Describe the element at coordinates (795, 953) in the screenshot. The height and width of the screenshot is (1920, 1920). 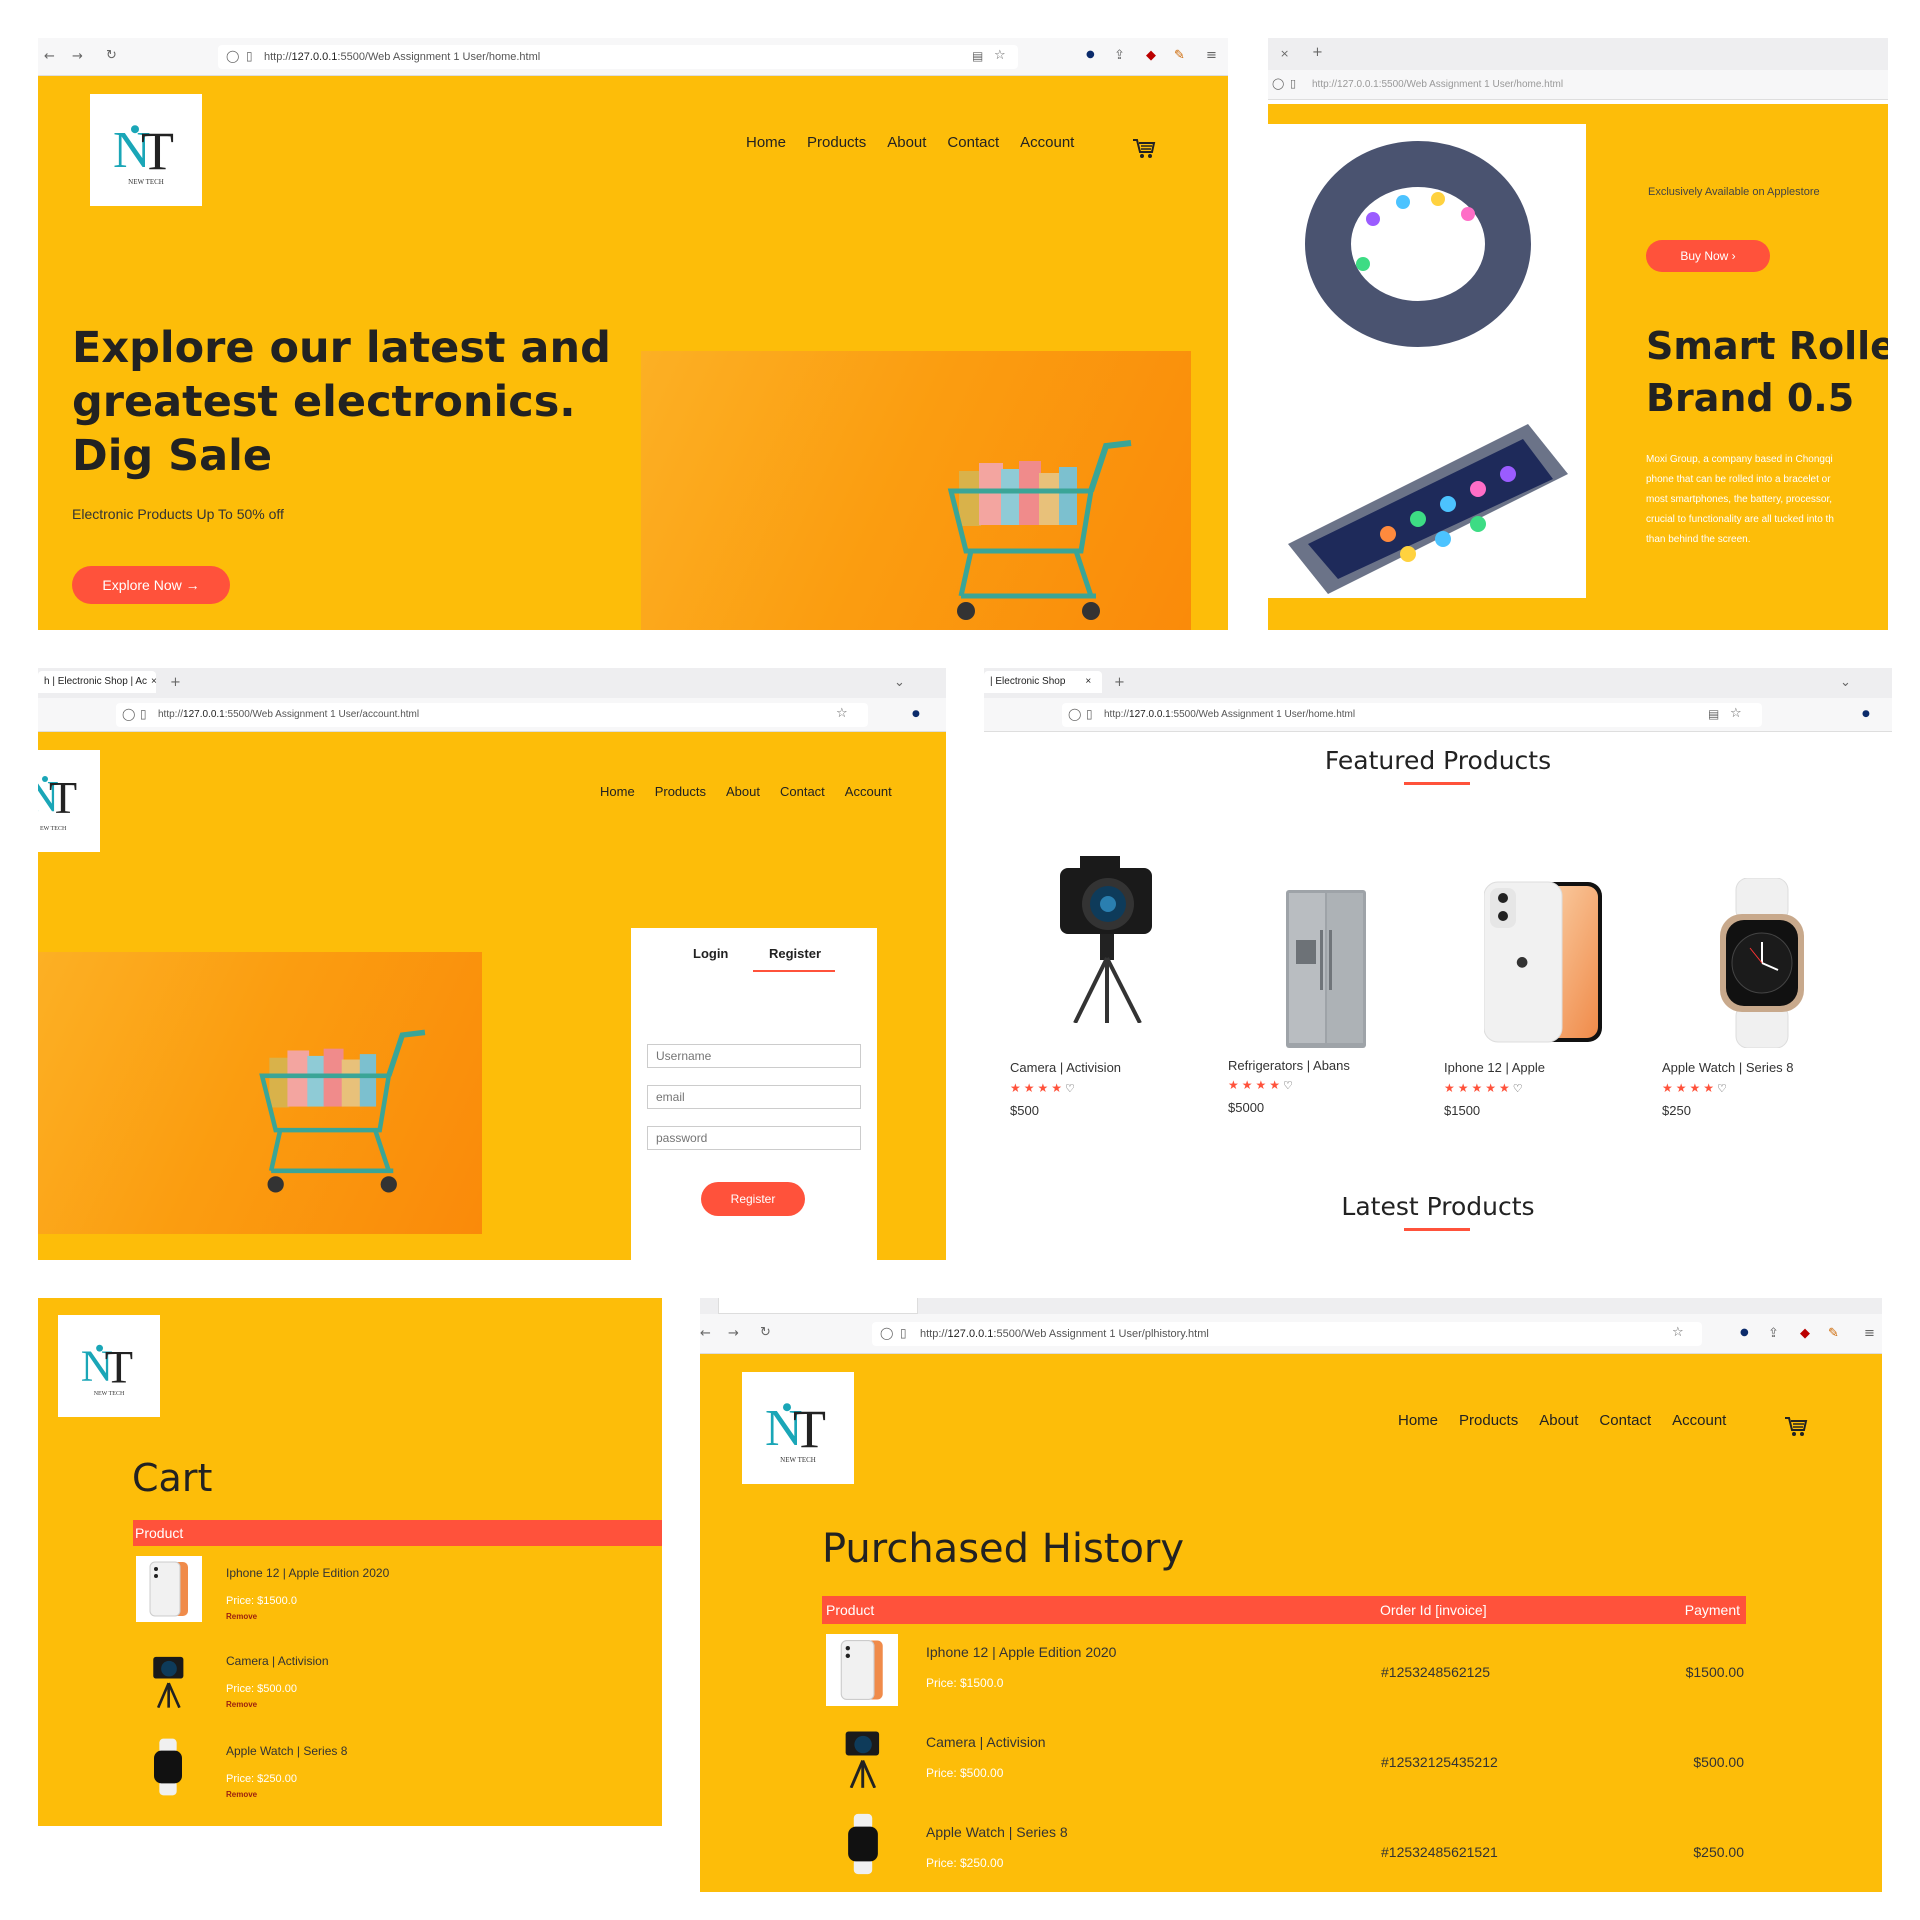
I see `tab-register: Register` at that location.